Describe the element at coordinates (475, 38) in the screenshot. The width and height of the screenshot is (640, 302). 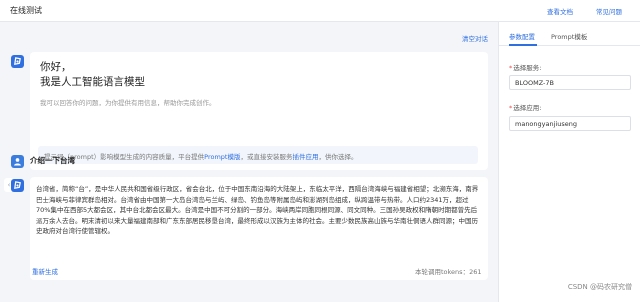
I see `clear-conversation-button: 清空对话` at that location.